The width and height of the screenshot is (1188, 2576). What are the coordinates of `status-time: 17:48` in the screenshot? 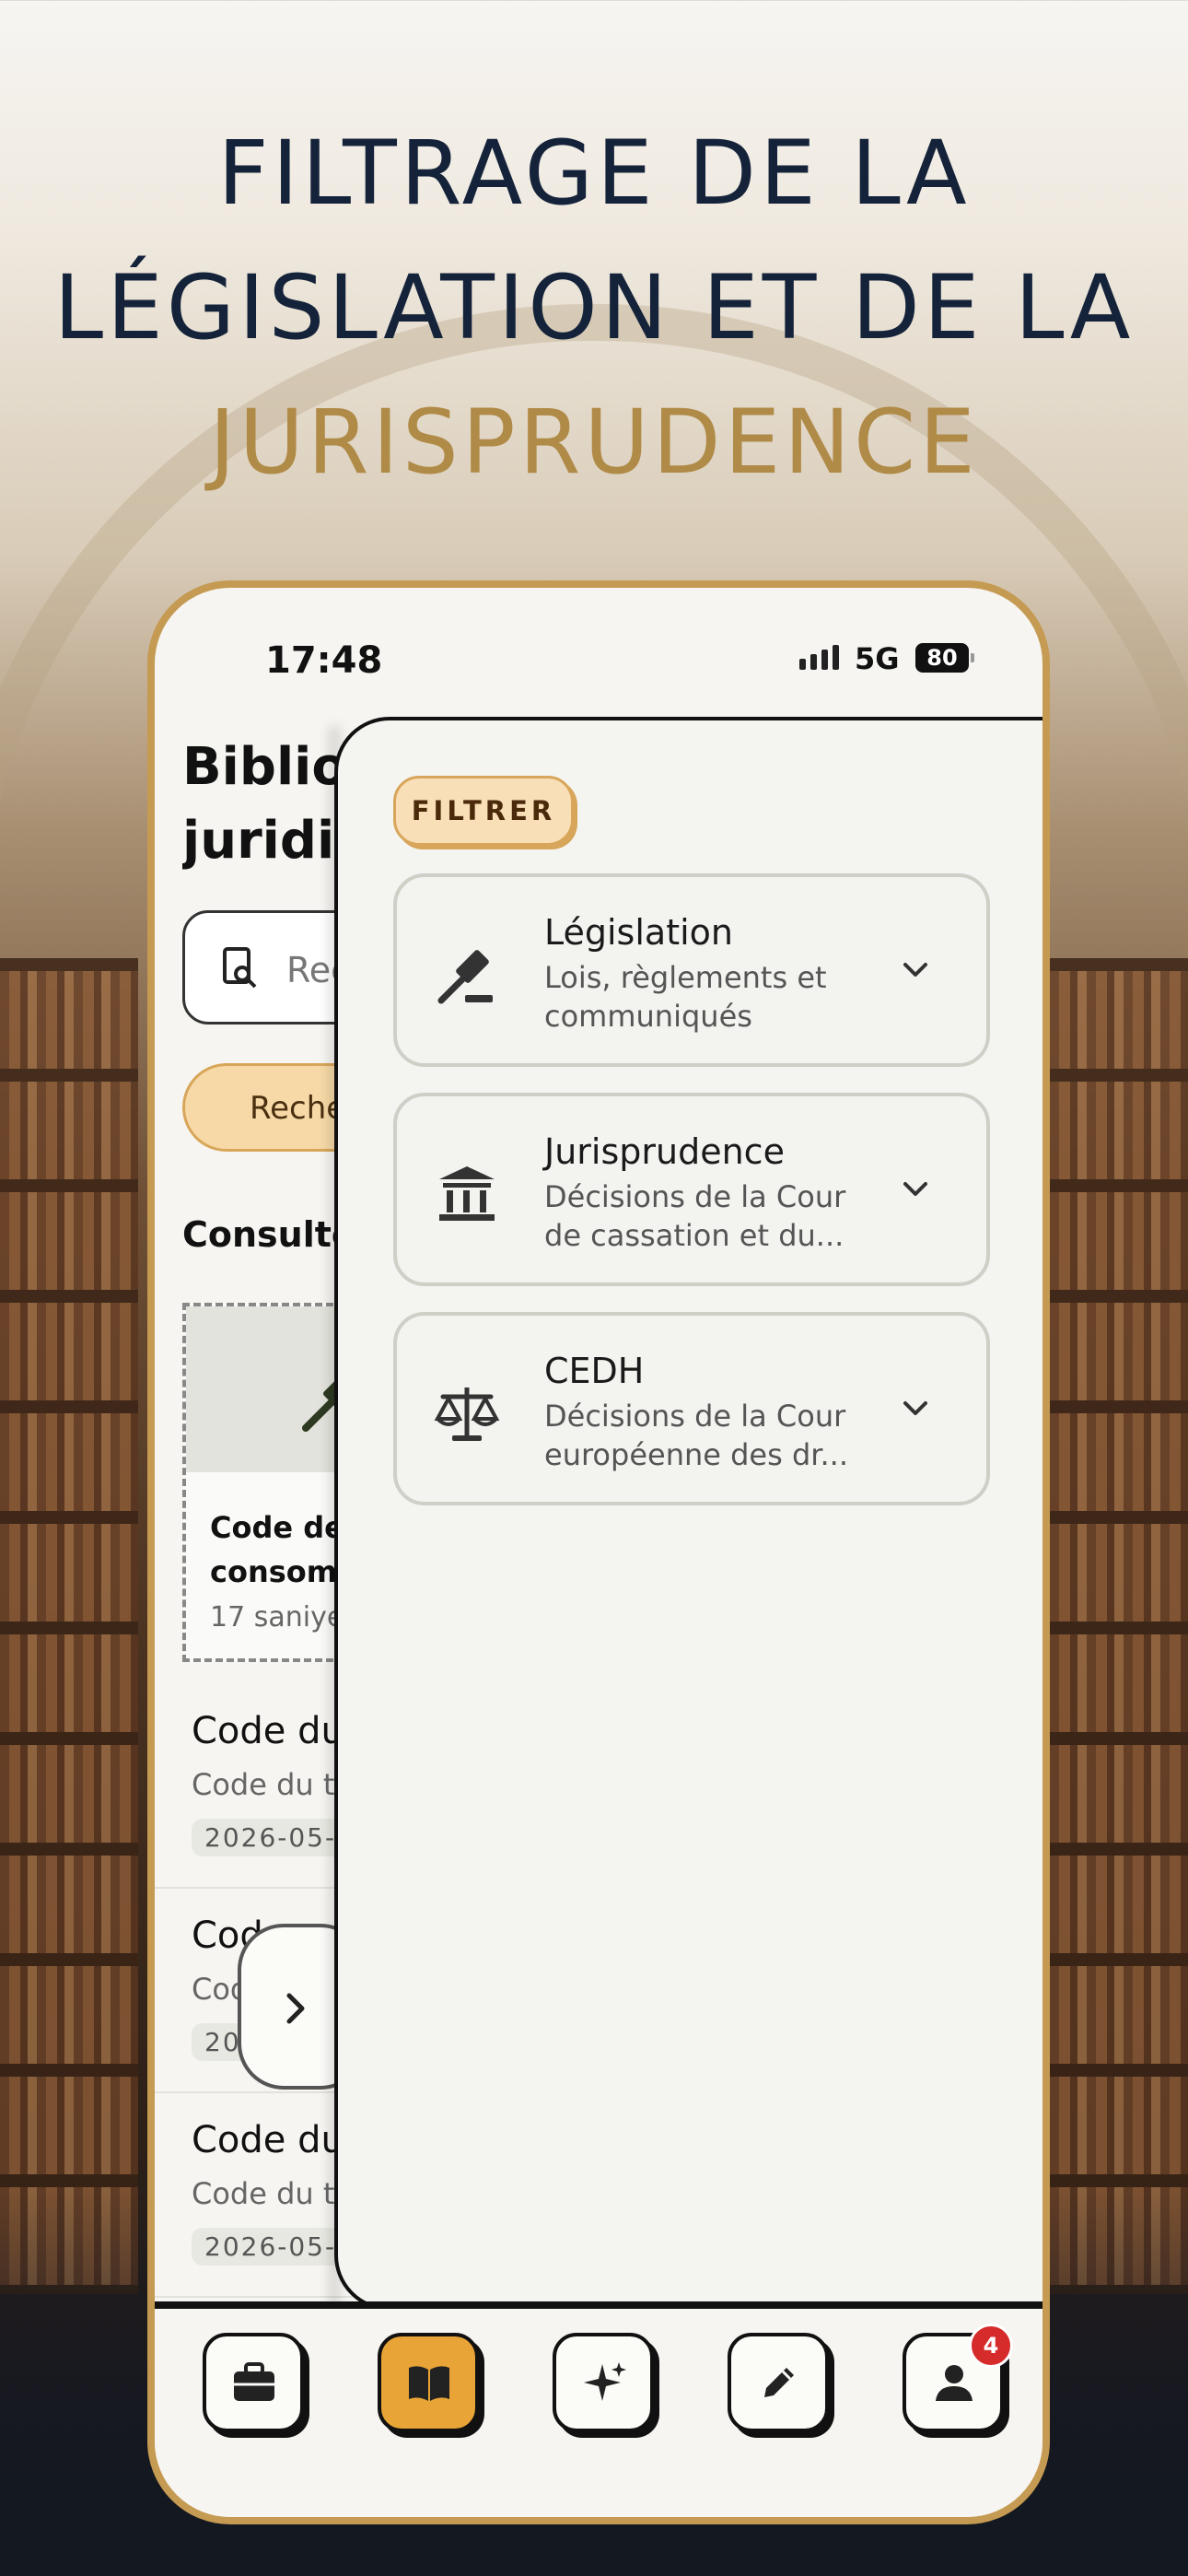 It's located at (324, 660).